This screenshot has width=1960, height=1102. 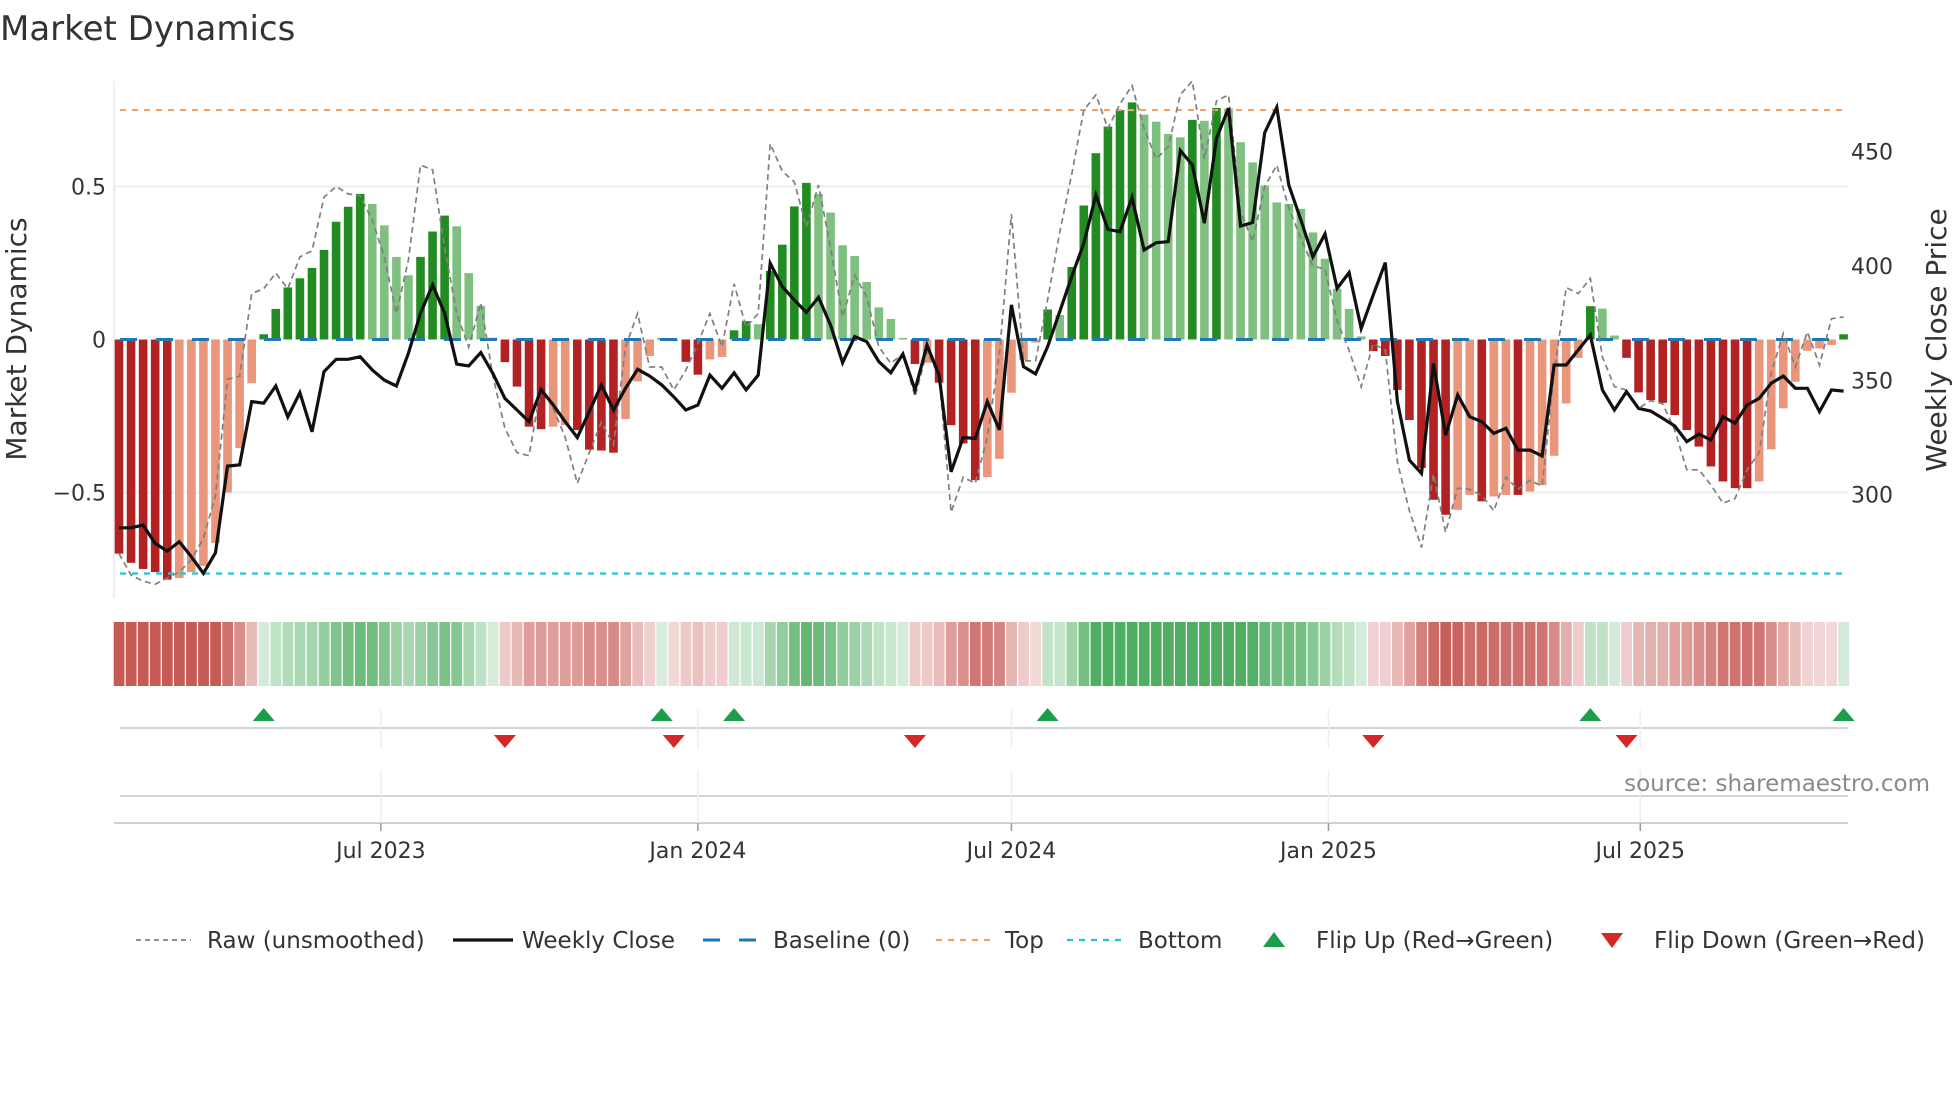 What do you see at coordinates (1872, 153) in the screenshot?
I see `right-tick-label: 450` at bounding box center [1872, 153].